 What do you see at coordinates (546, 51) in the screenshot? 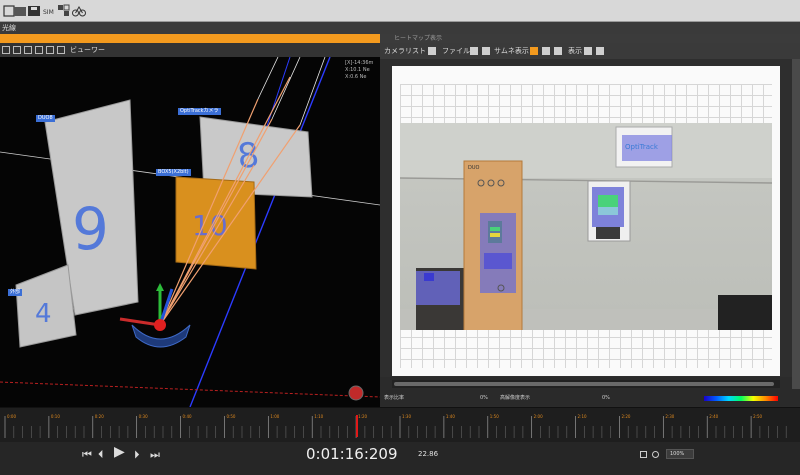
I see `grid-tool-icon` at bounding box center [546, 51].